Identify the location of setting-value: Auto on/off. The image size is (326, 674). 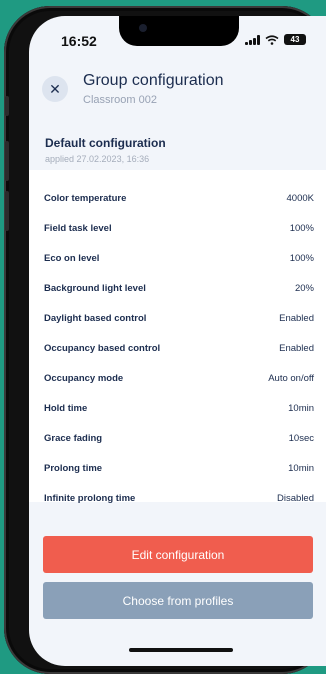
(291, 378).